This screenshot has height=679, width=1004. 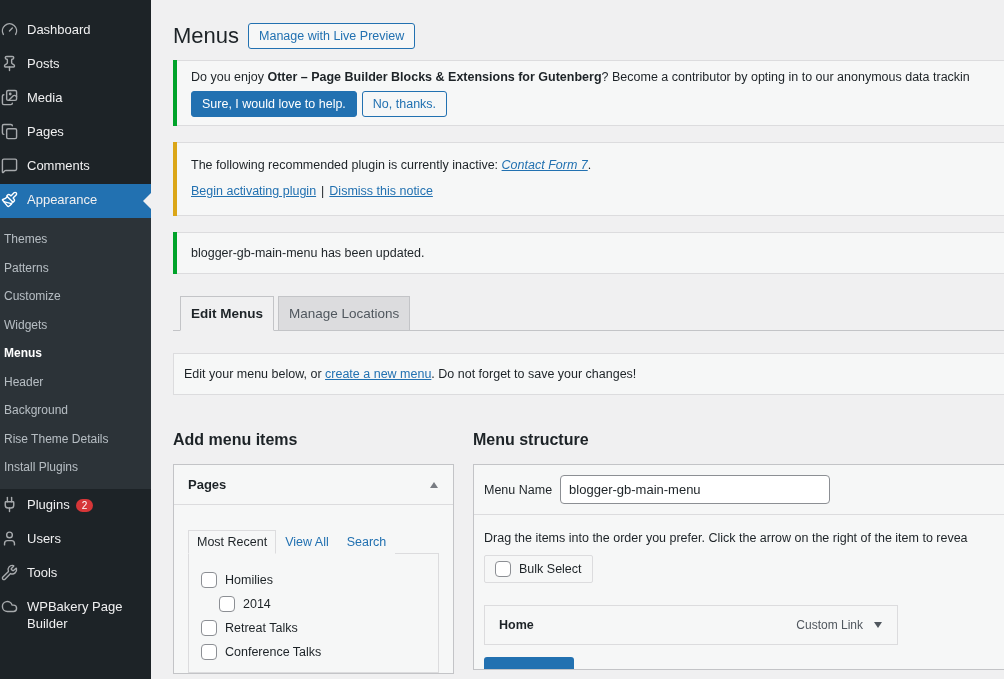 I want to click on notice-text: The following recommended plugin is currently inactive: Contact Form 7., so click(x=391, y=165).